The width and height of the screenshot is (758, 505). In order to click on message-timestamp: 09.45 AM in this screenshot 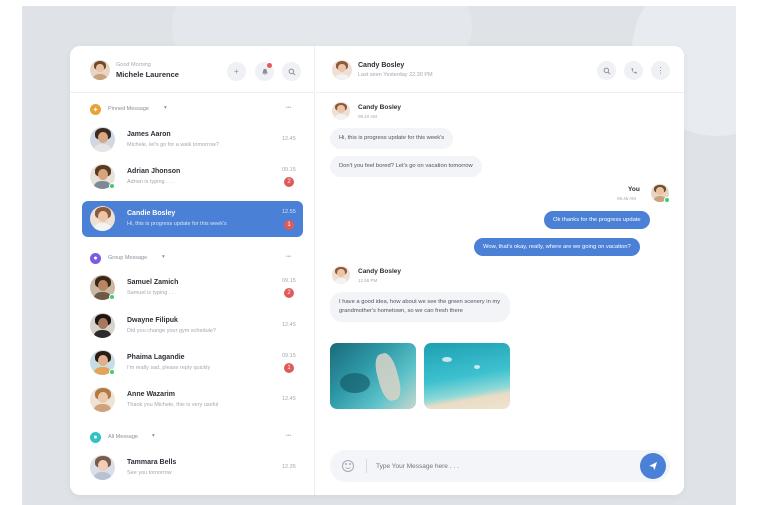, I will do `click(627, 198)`.